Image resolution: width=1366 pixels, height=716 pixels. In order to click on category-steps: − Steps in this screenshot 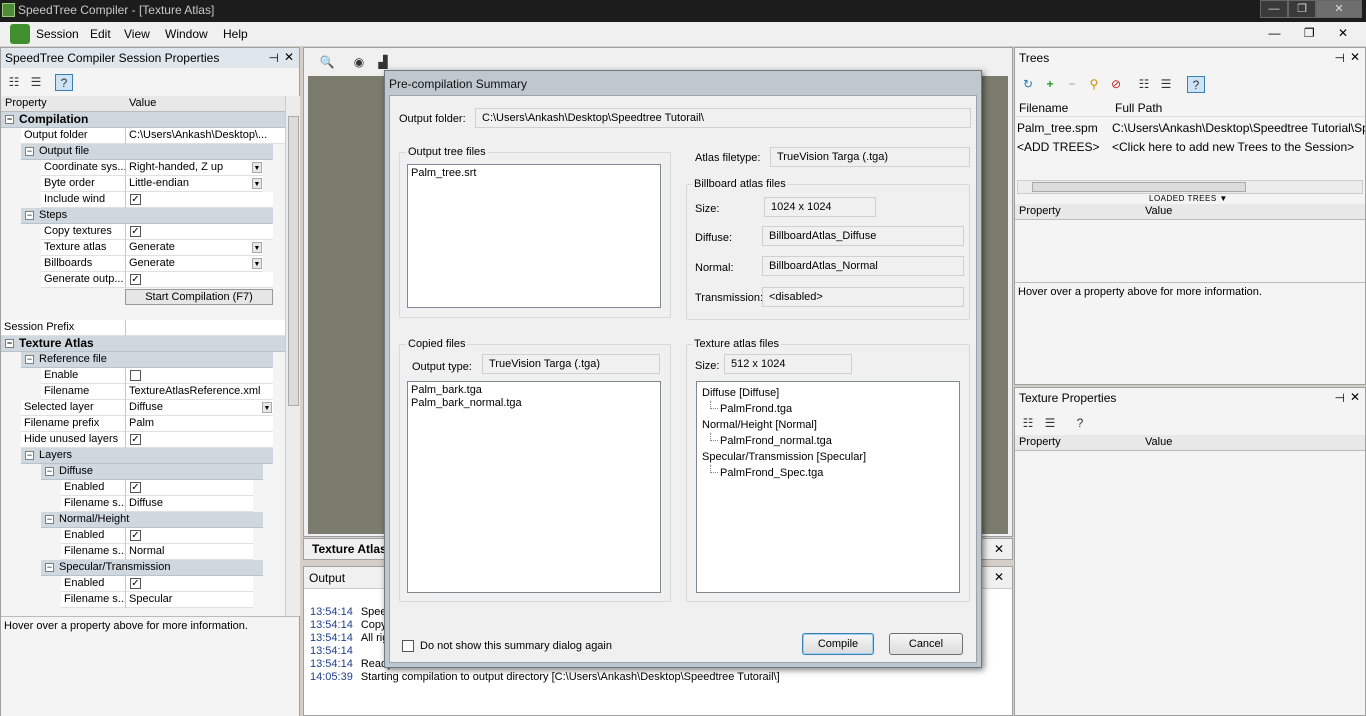, I will do `click(147, 216)`.